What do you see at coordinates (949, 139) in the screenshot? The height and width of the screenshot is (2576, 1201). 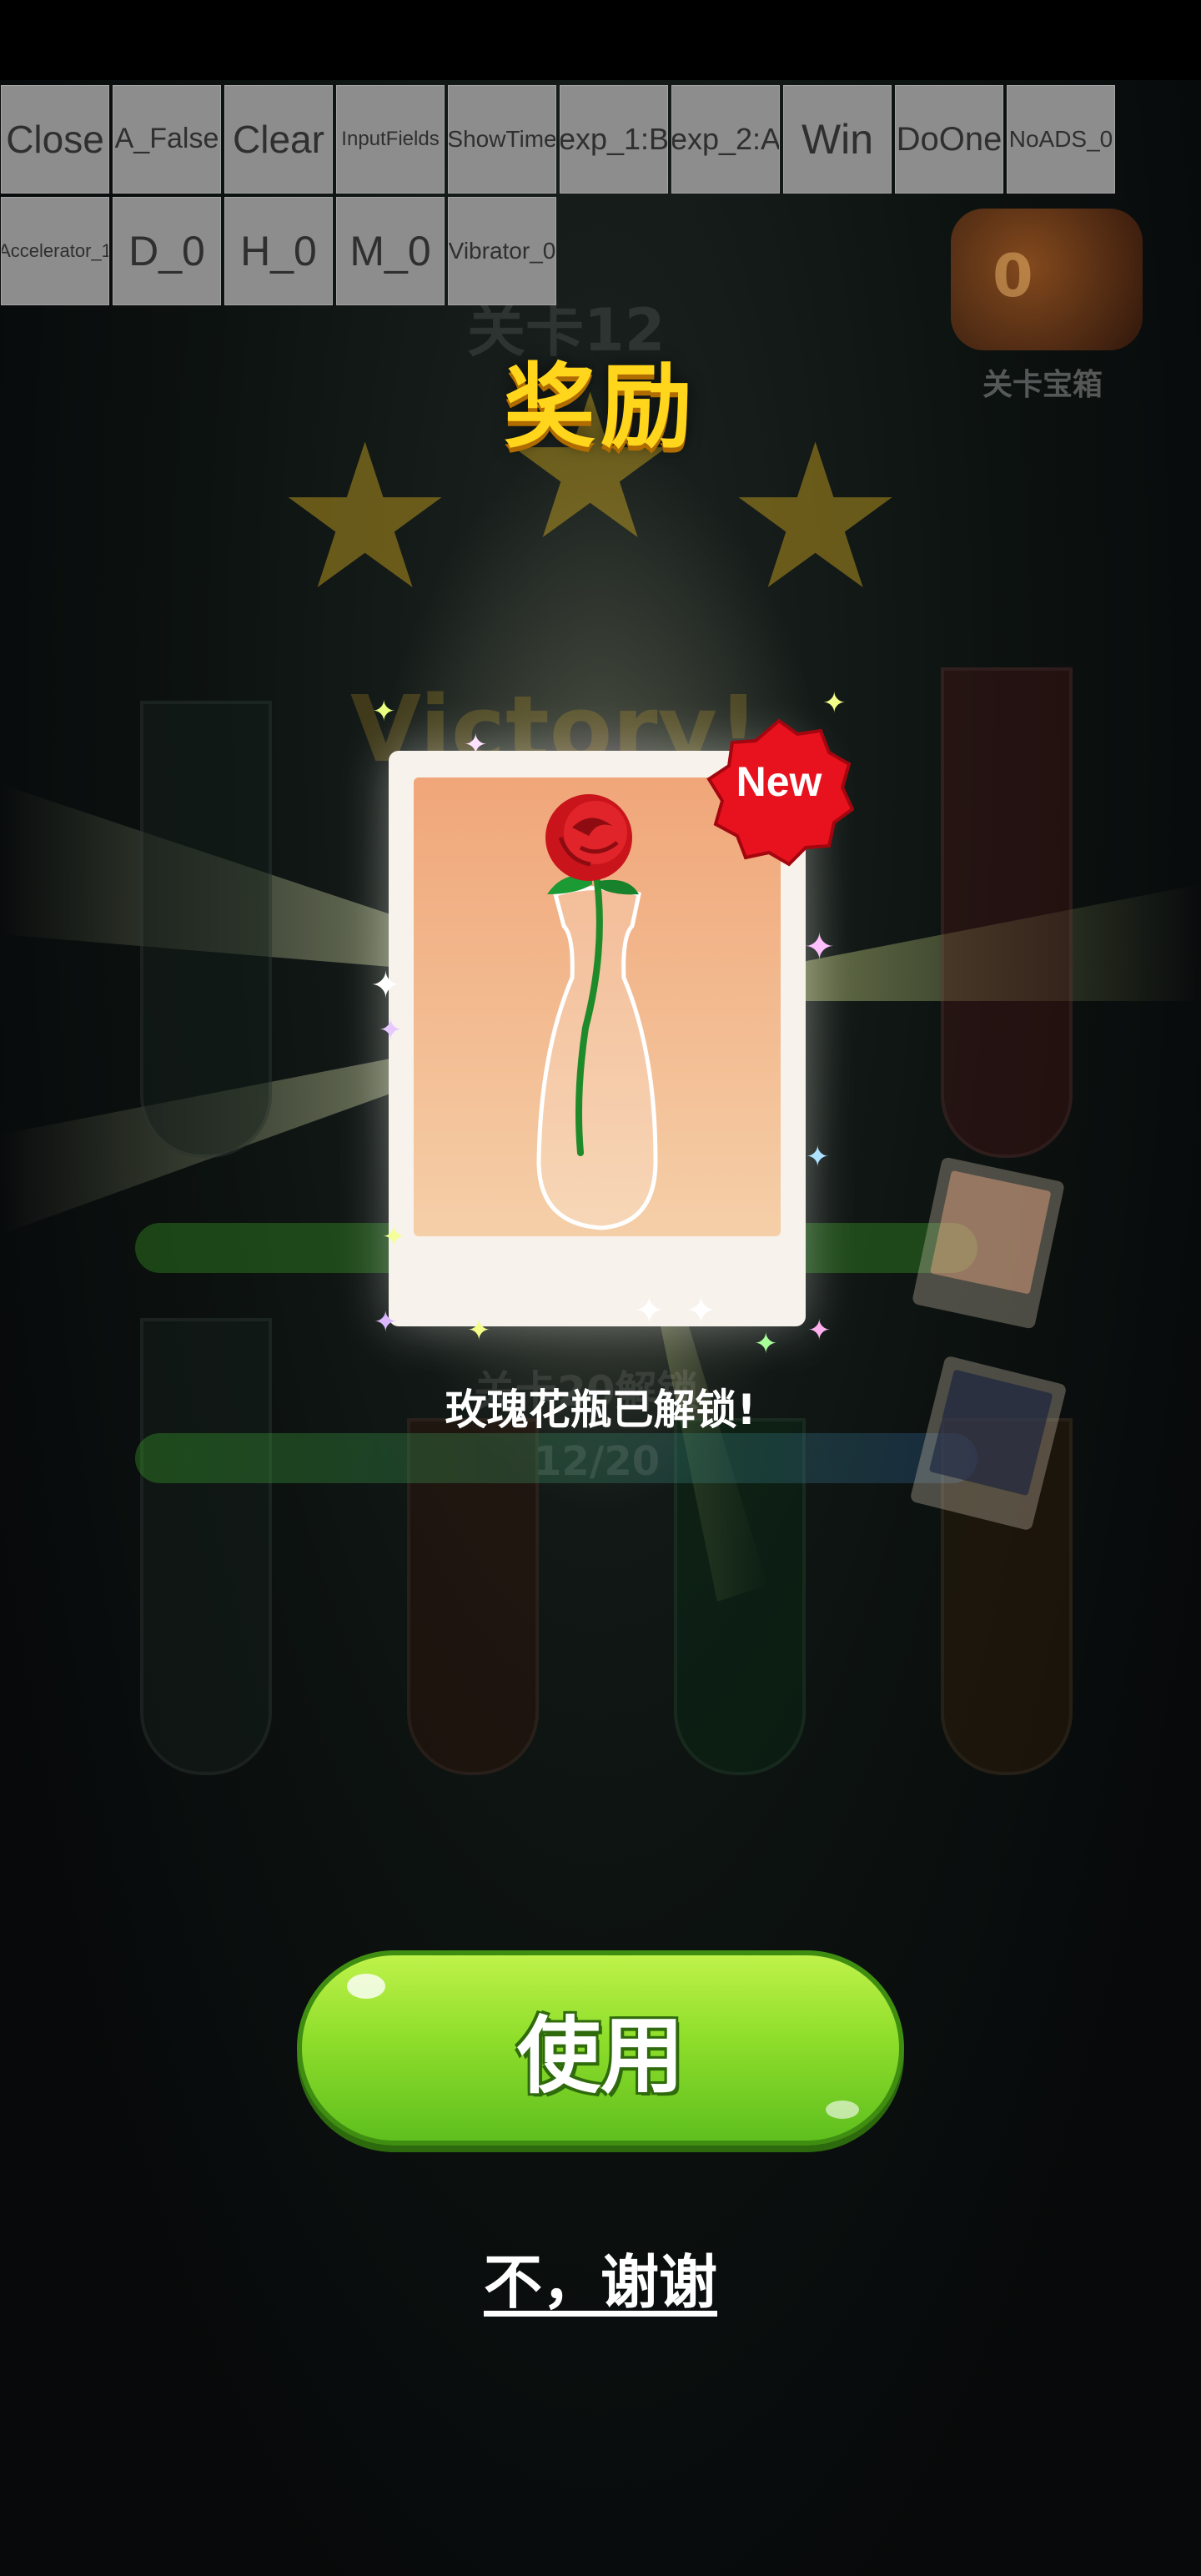 I see `debug-button-doone: DoOne` at bounding box center [949, 139].